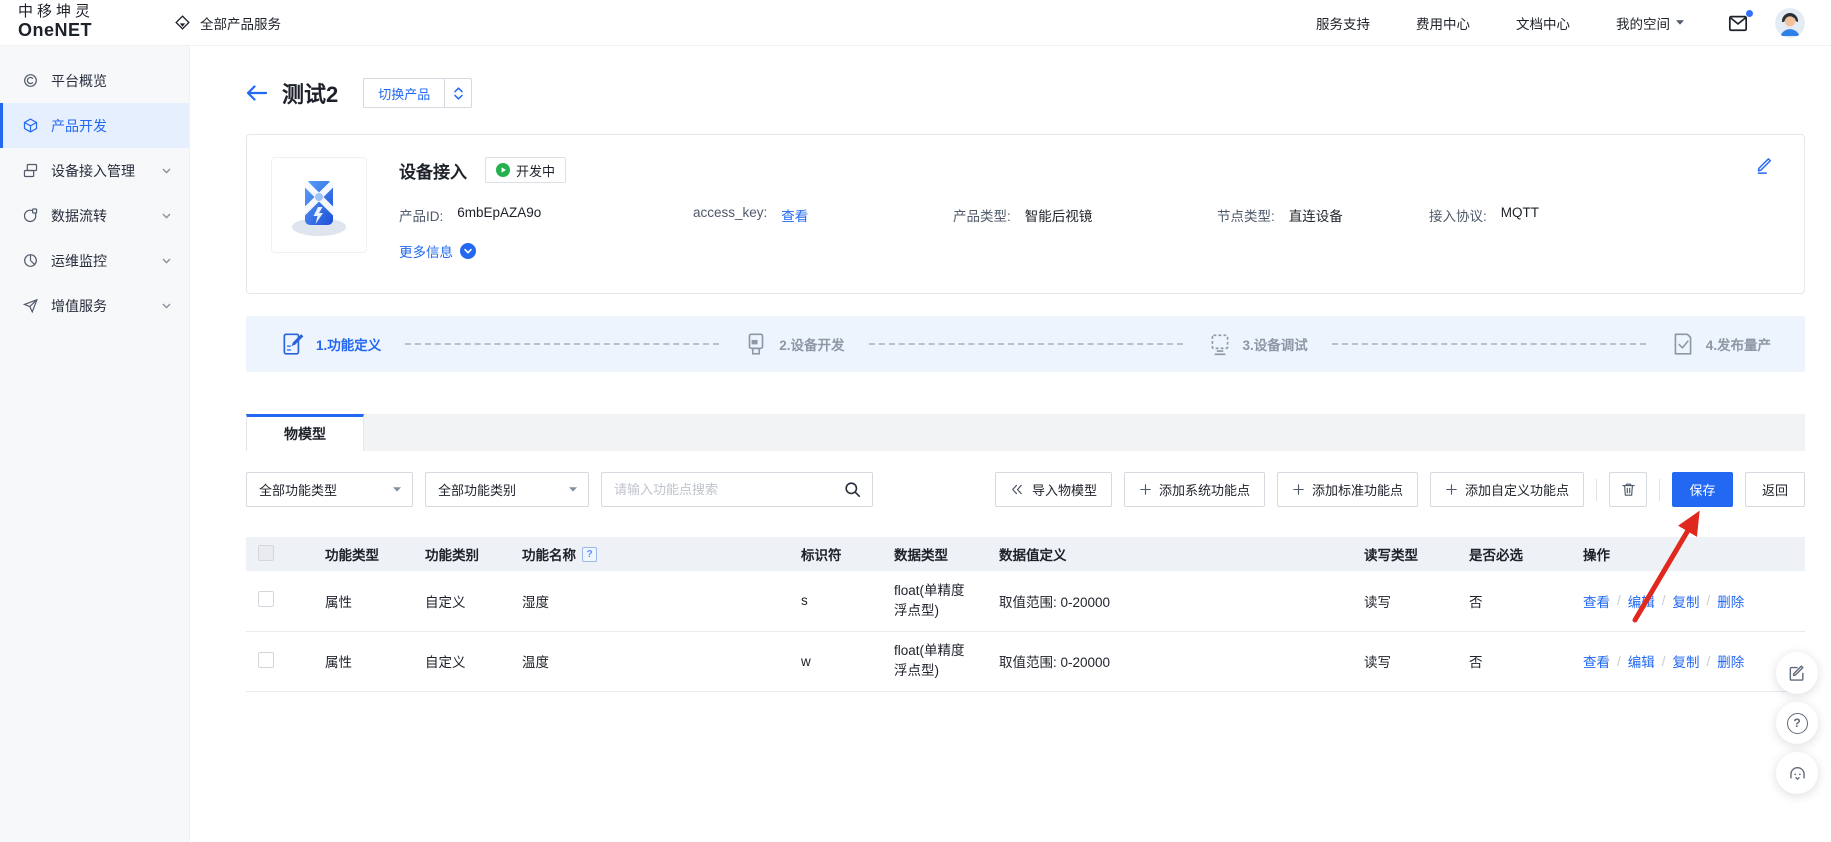 This screenshot has width=1831, height=842. Describe the element at coordinates (437, 251) in the screenshot. I see `more-info-toggle: 更多信息` at that location.